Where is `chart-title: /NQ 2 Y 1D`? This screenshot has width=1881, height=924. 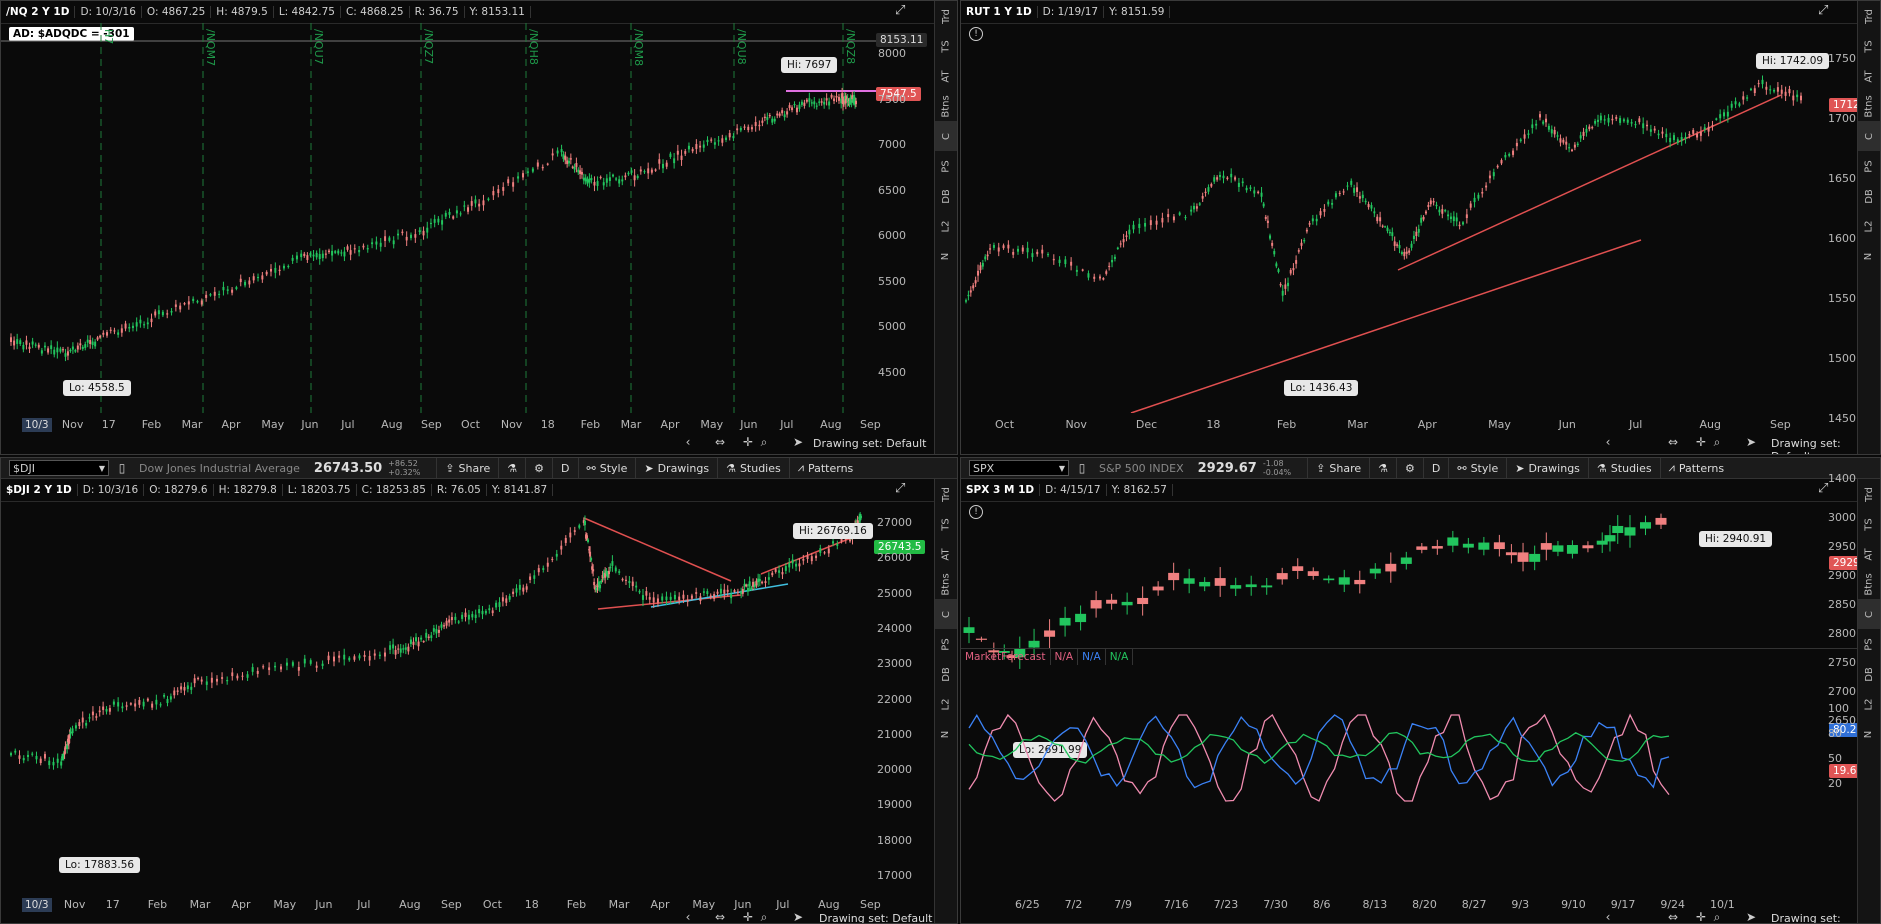 chart-title: /NQ 2 Y 1D is located at coordinates (38, 12).